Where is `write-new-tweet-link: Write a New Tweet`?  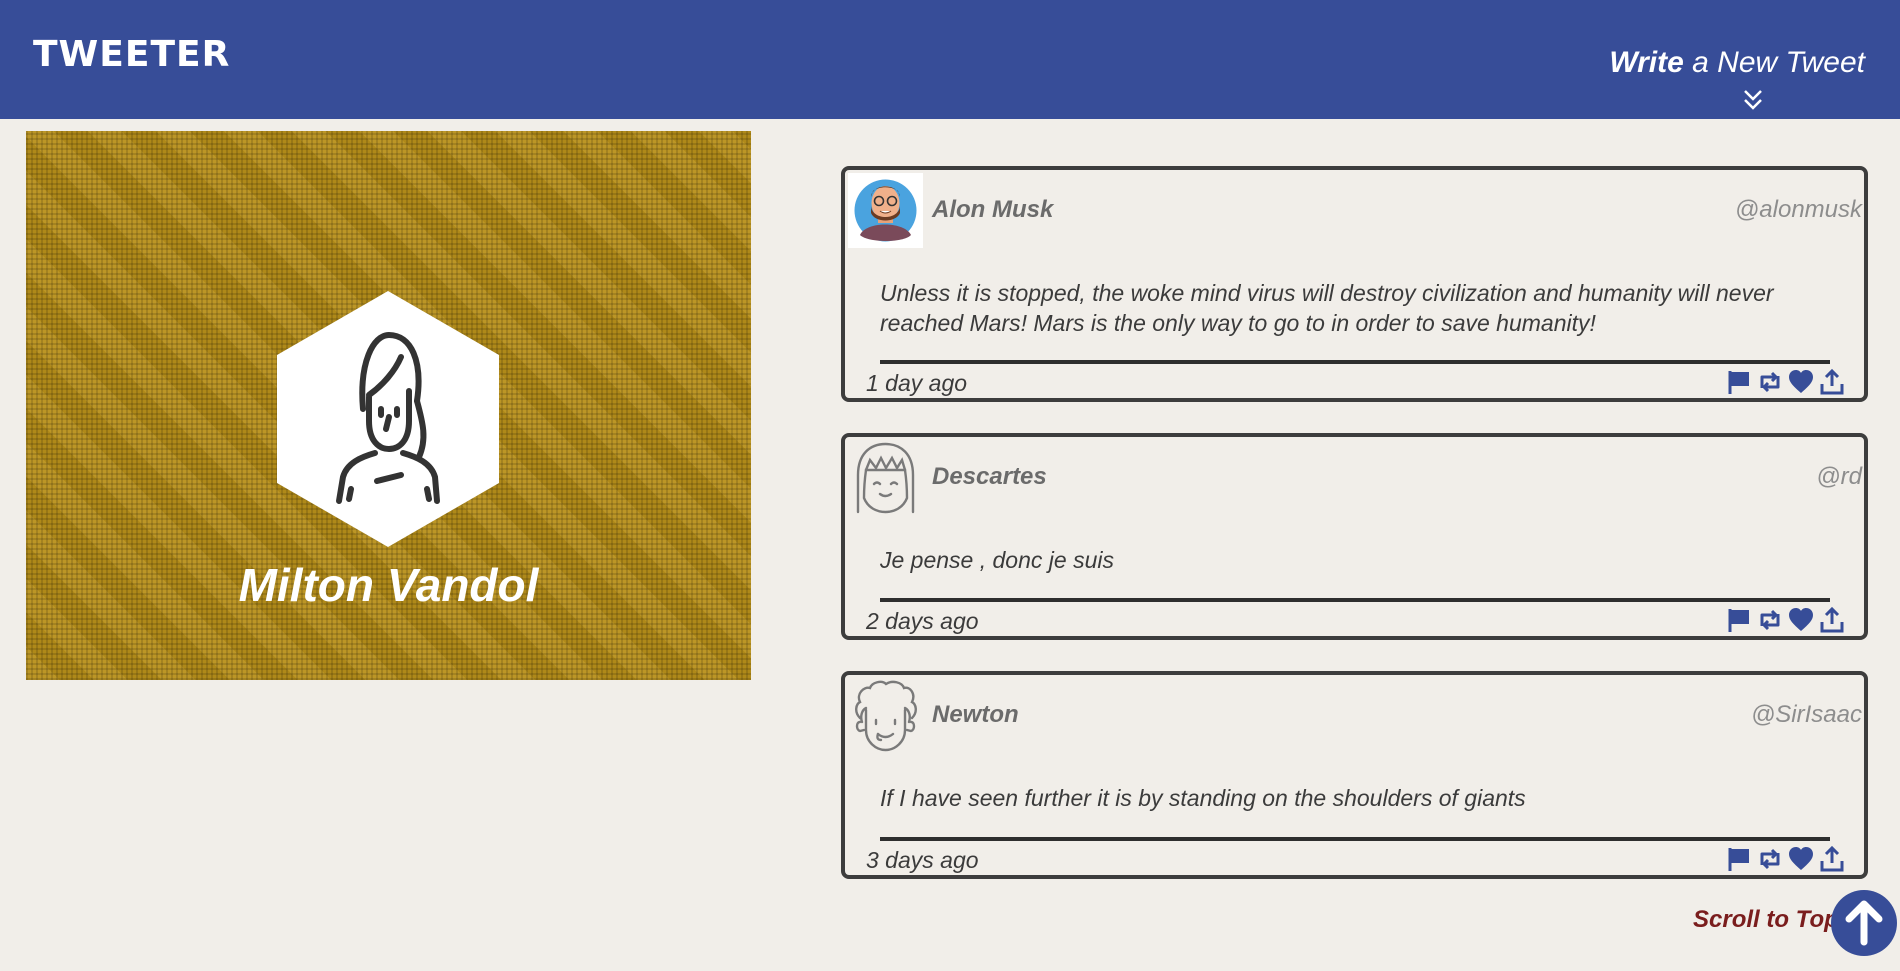 write-new-tweet-link: Write a New Tweet is located at coordinates (1737, 63).